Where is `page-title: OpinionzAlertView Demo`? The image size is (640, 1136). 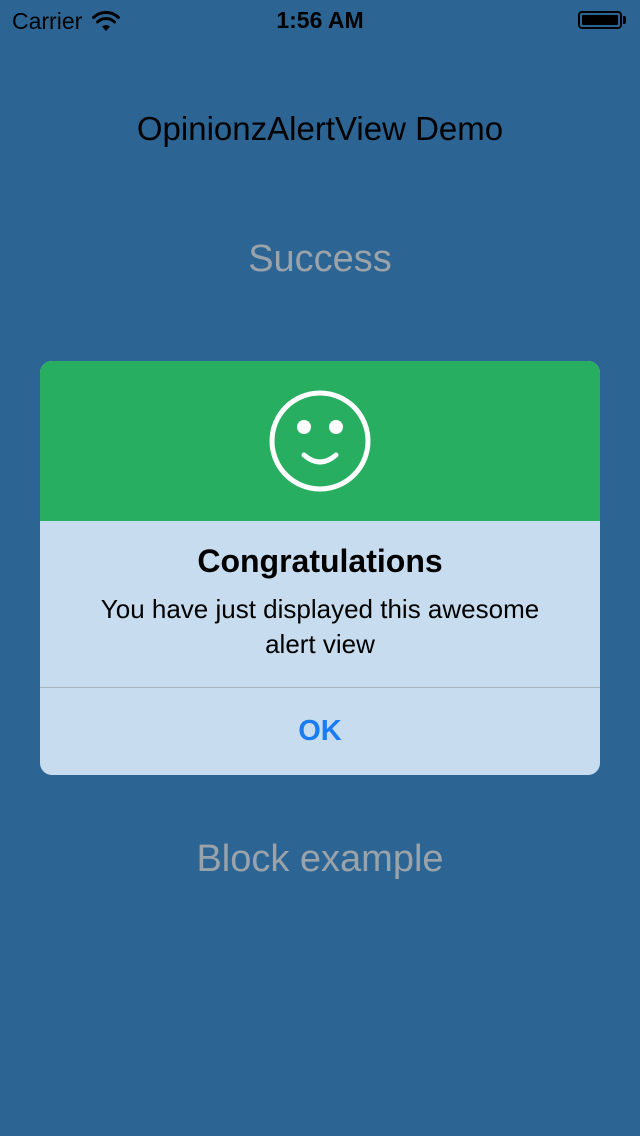
page-title: OpinionzAlertView Demo is located at coordinates (320, 128).